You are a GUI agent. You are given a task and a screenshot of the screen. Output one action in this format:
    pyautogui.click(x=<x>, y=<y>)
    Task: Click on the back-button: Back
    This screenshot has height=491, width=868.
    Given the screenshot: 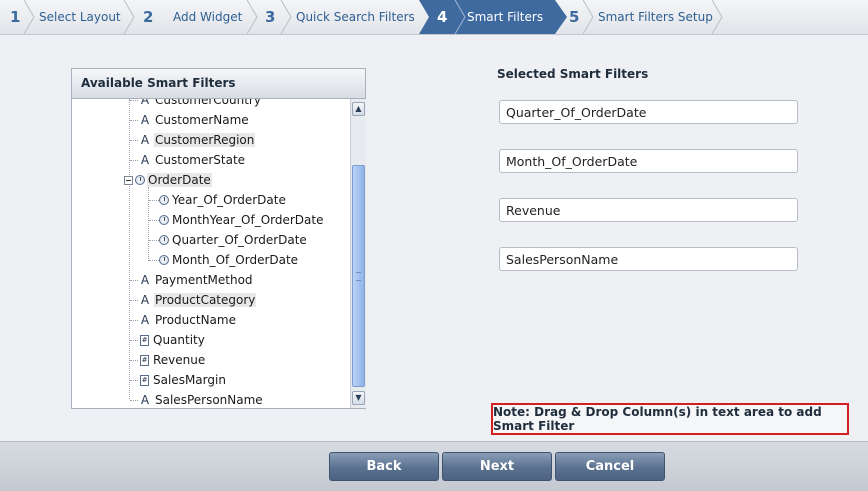 What is the action you would take?
    pyautogui.click(x=384, y=466)
    